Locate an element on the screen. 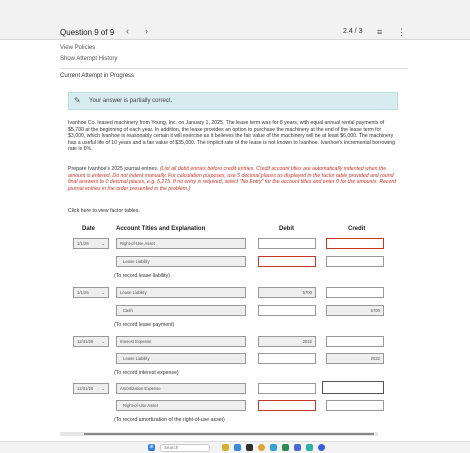 This screenshot has width=470, height=453. scrollbar-thumb is located at coordinates (229, 434).